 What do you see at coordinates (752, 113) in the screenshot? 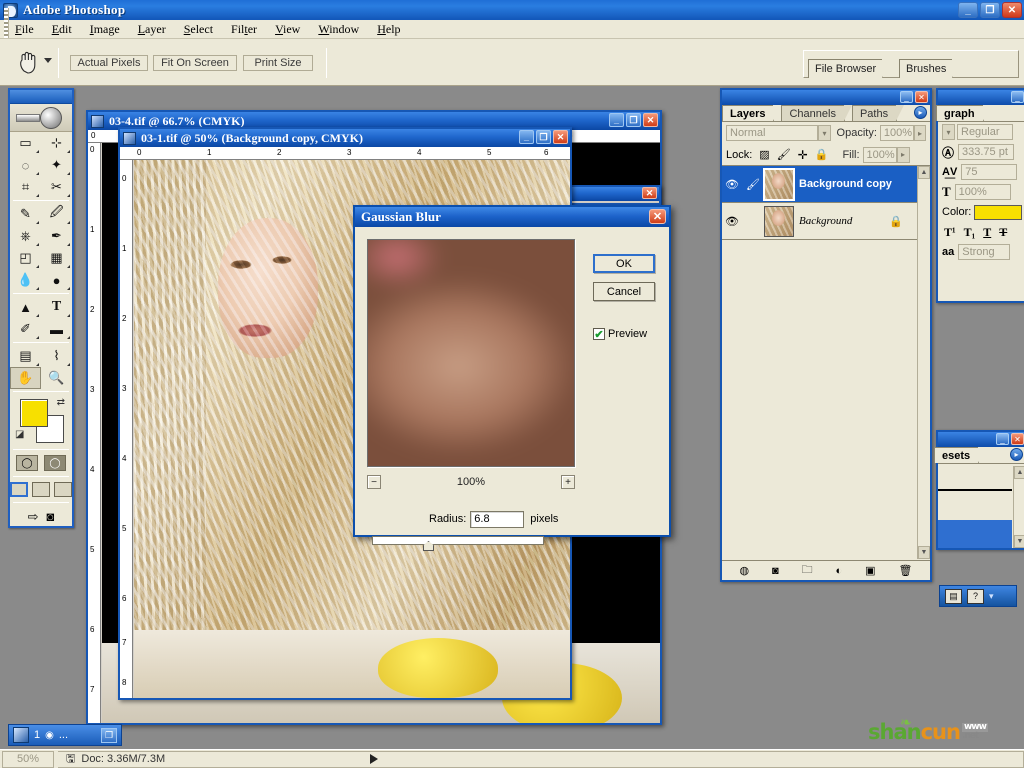
I see `tab-layers: Layers` at bounding box center [752, 113].